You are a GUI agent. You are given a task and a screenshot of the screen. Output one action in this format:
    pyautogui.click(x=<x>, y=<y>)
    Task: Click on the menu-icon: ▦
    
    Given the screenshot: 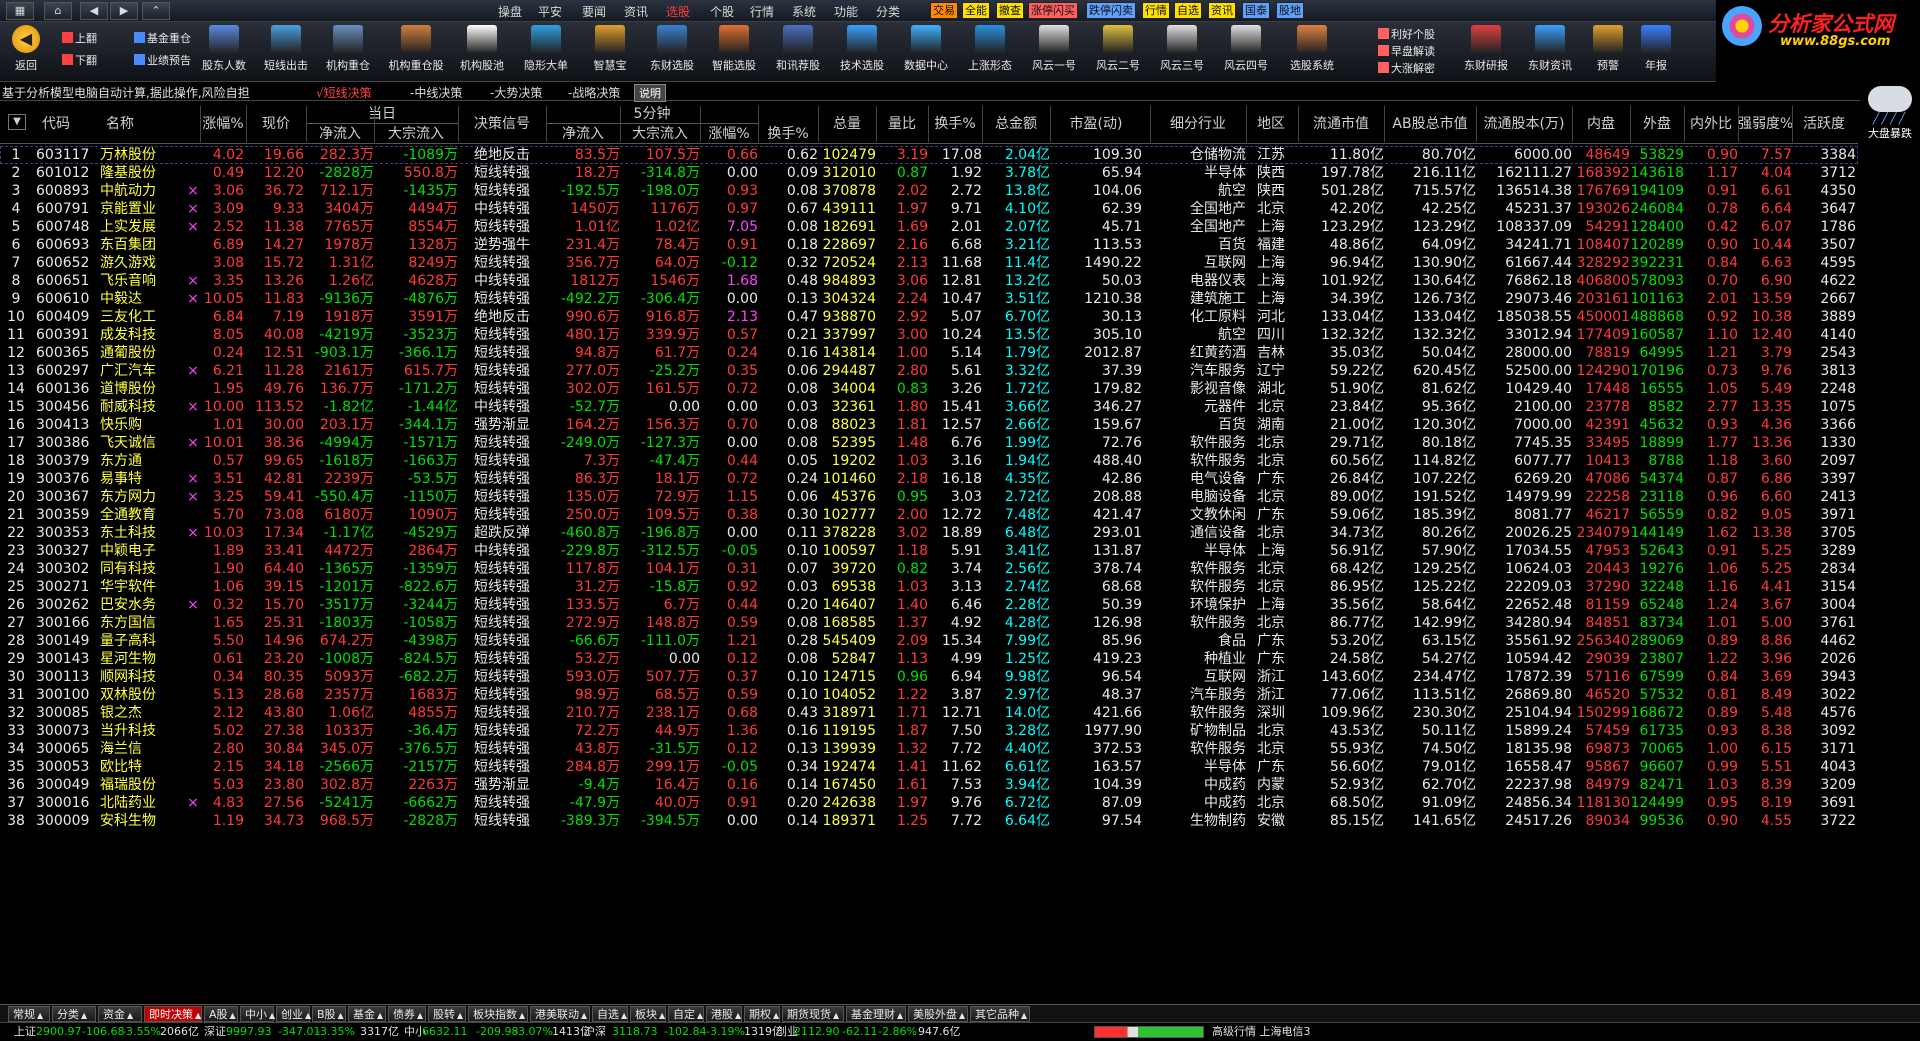 What is the action you would take?
    pyautogui.click(x=20, y=11)
    